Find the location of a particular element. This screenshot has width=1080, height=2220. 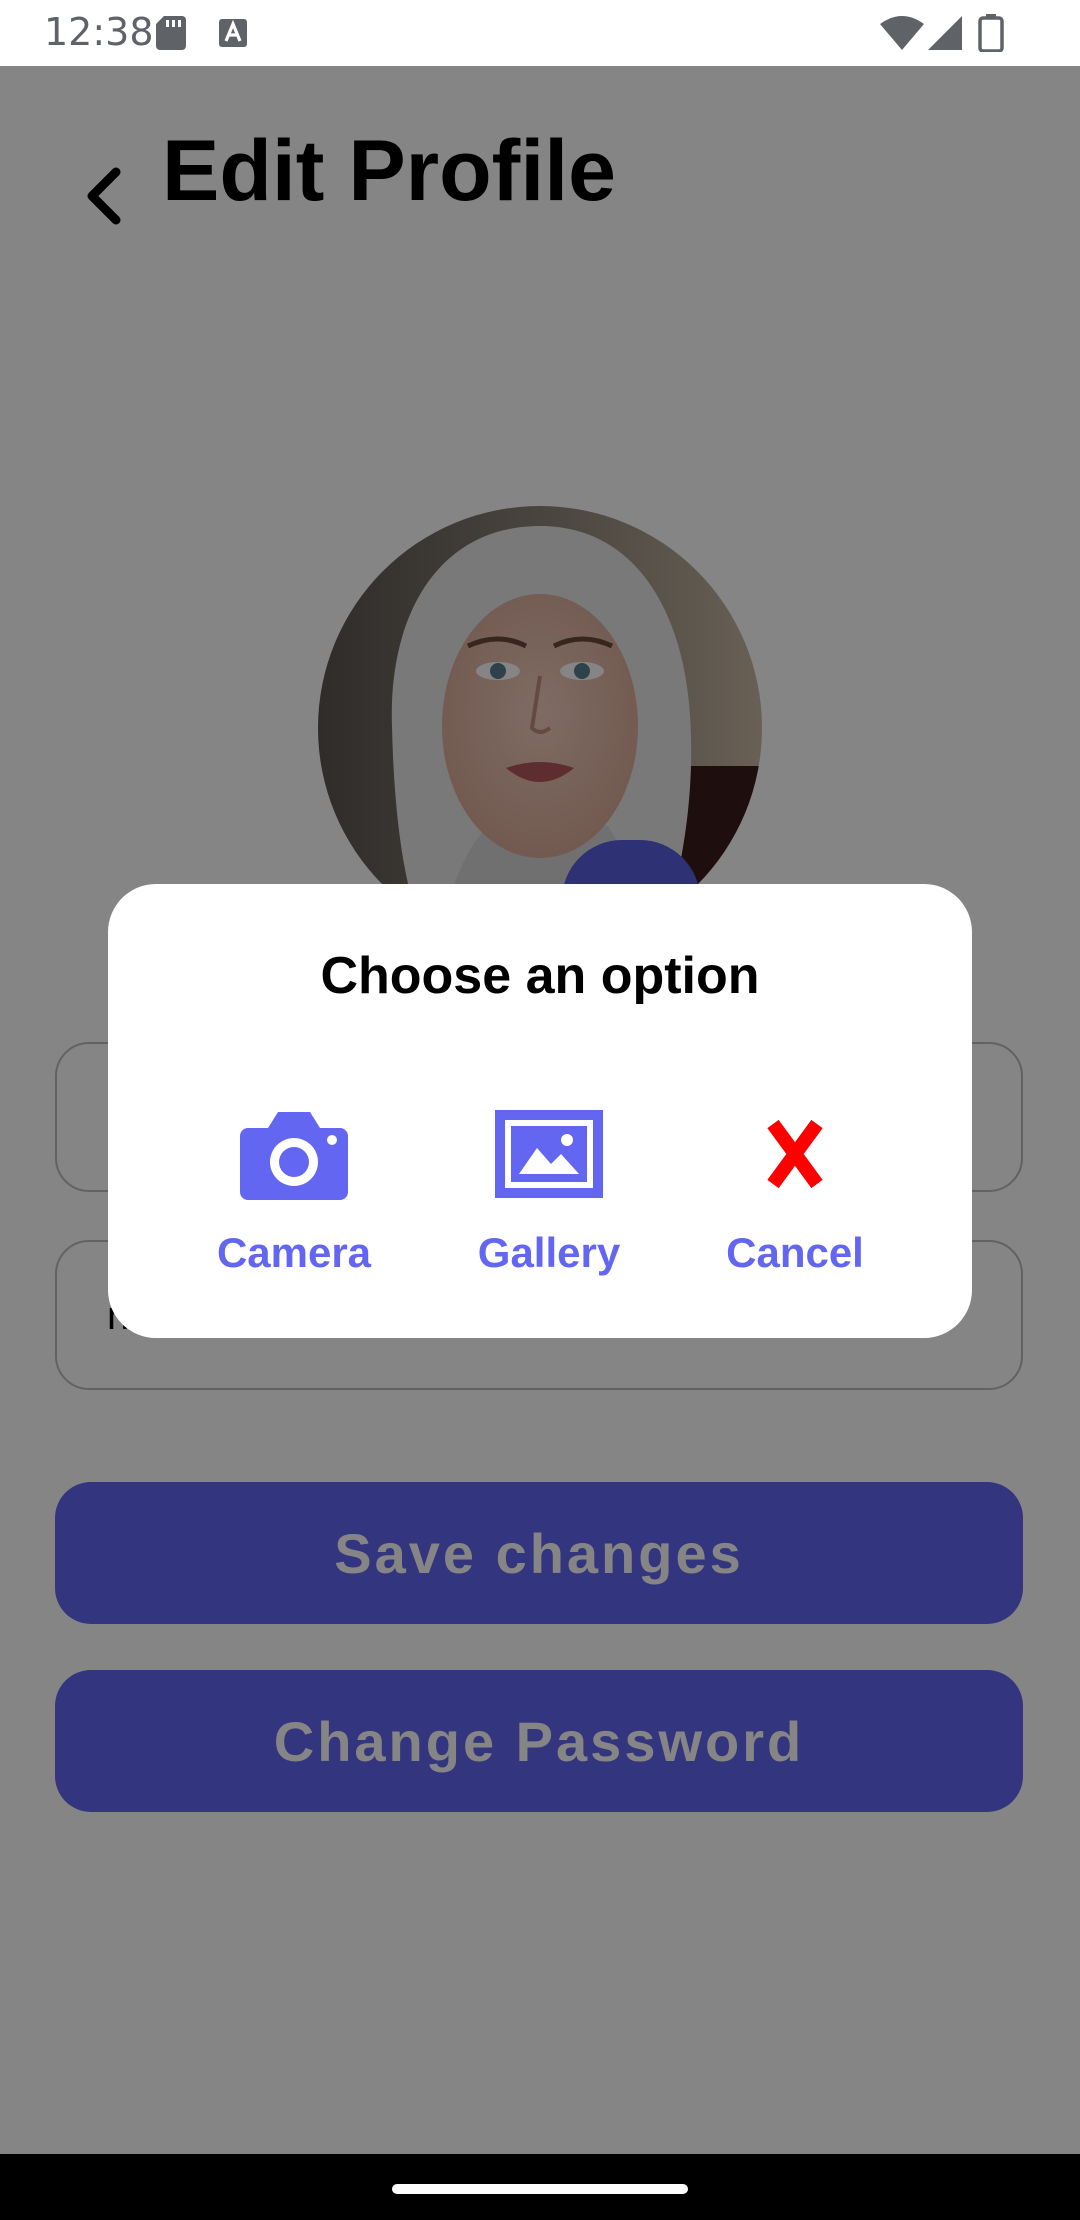

camera-label: Camera is located at coordinates (294, 1252).